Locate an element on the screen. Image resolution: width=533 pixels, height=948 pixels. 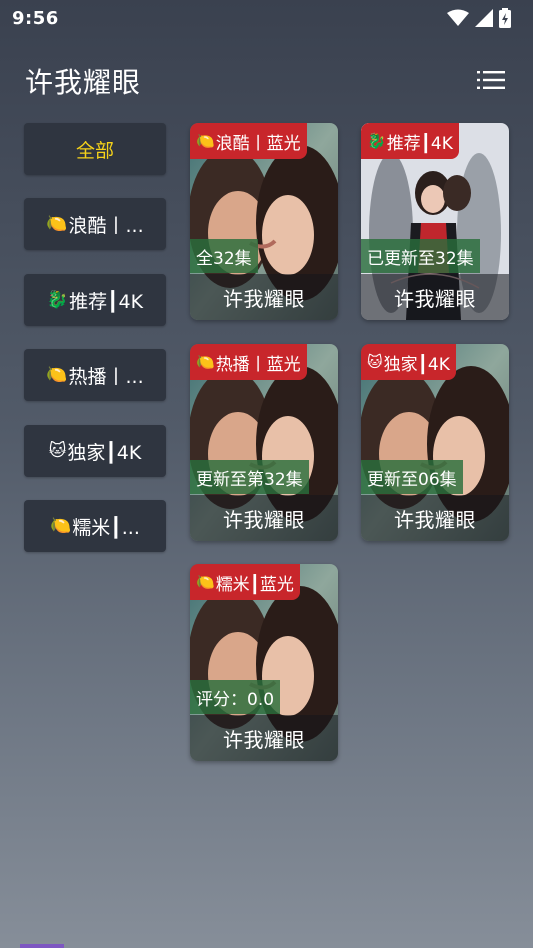
episode-badge: 已更新至32集 is located at coordinates (420, 256).